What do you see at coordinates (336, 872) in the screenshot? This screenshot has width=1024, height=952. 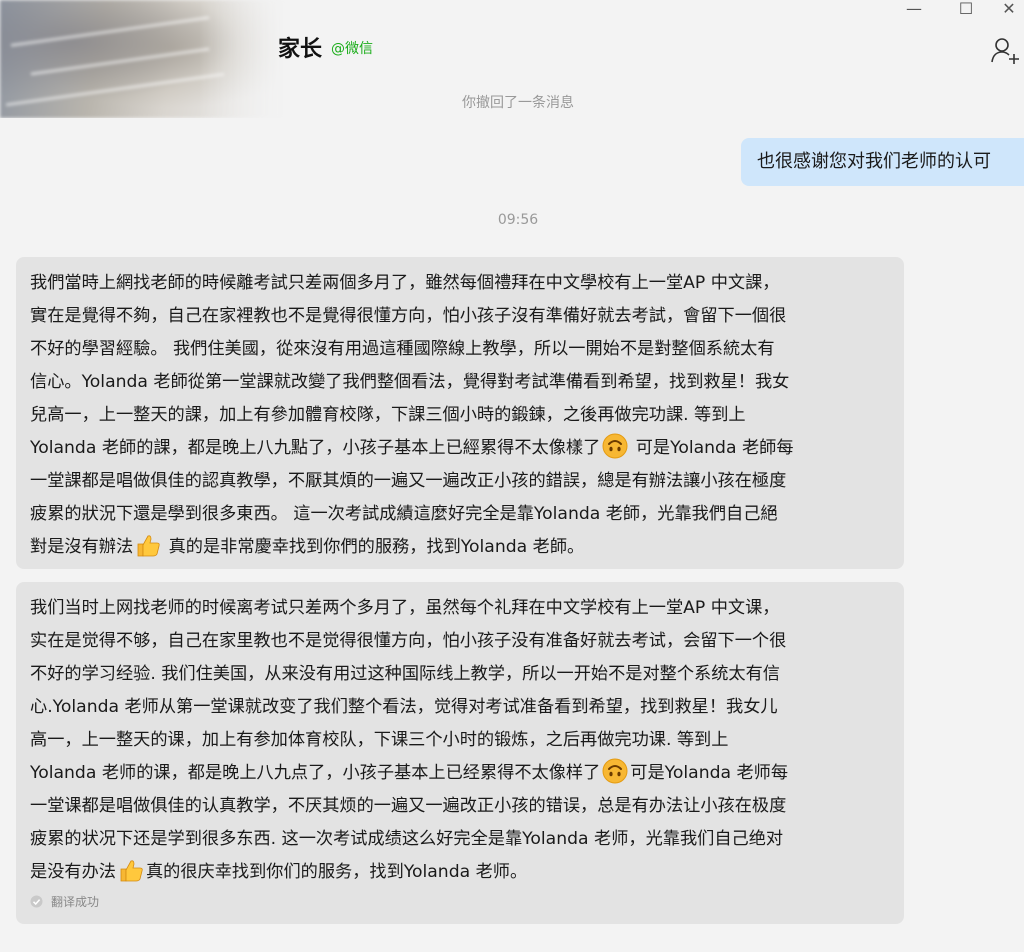 I see `message-text: 真的很庆幸找到你们的服务，找到Yolanda 老师。` at bounding box center [336, 872].